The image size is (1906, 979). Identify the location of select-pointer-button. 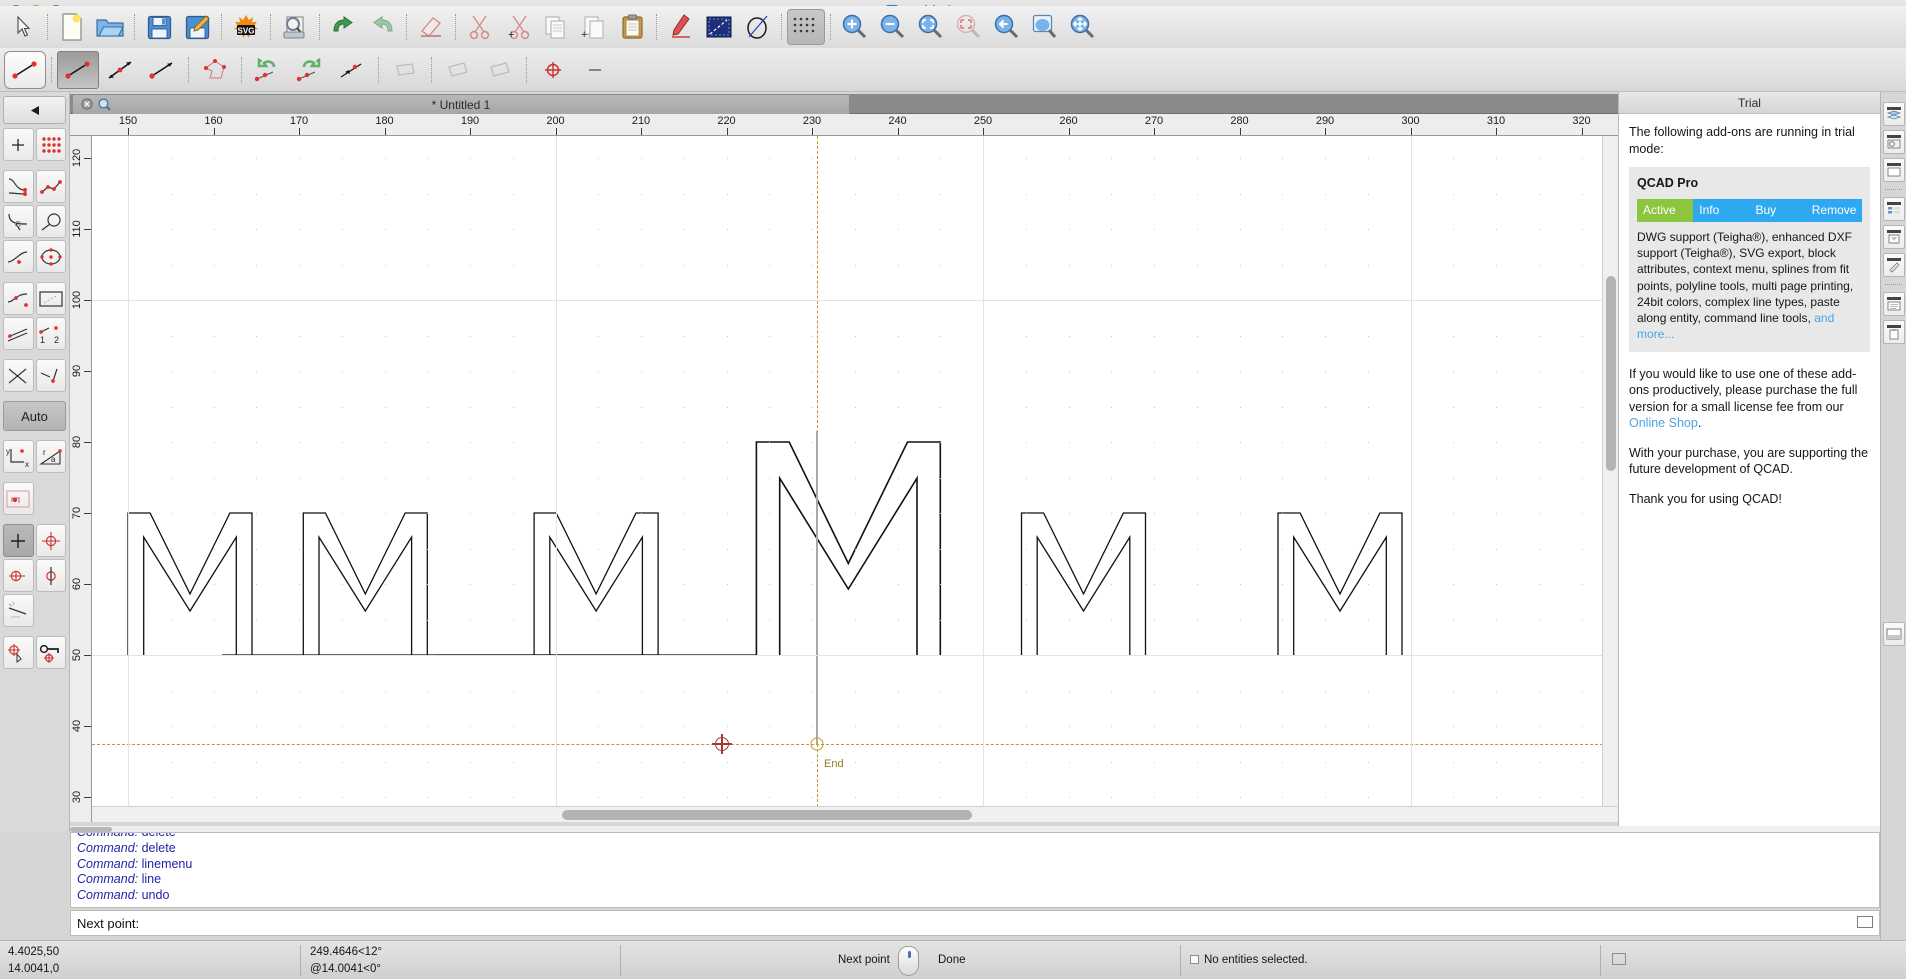
(23, 27).